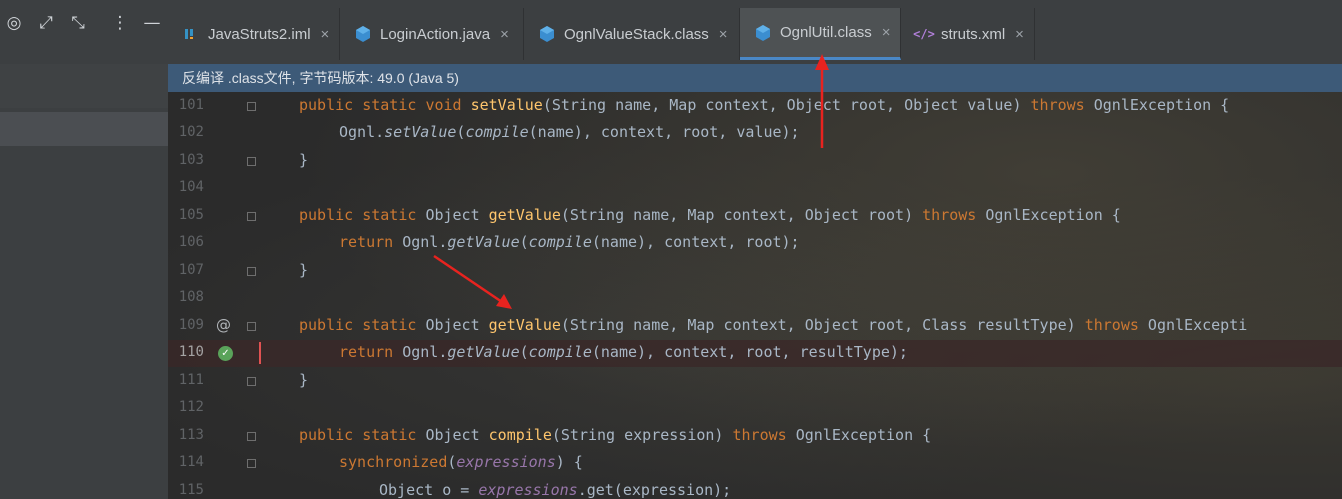 This screenshot has height=499, width=1342. Describe the element at coordinates (524, 325) in the screenshot. I see `method-name: getValue` at that location.